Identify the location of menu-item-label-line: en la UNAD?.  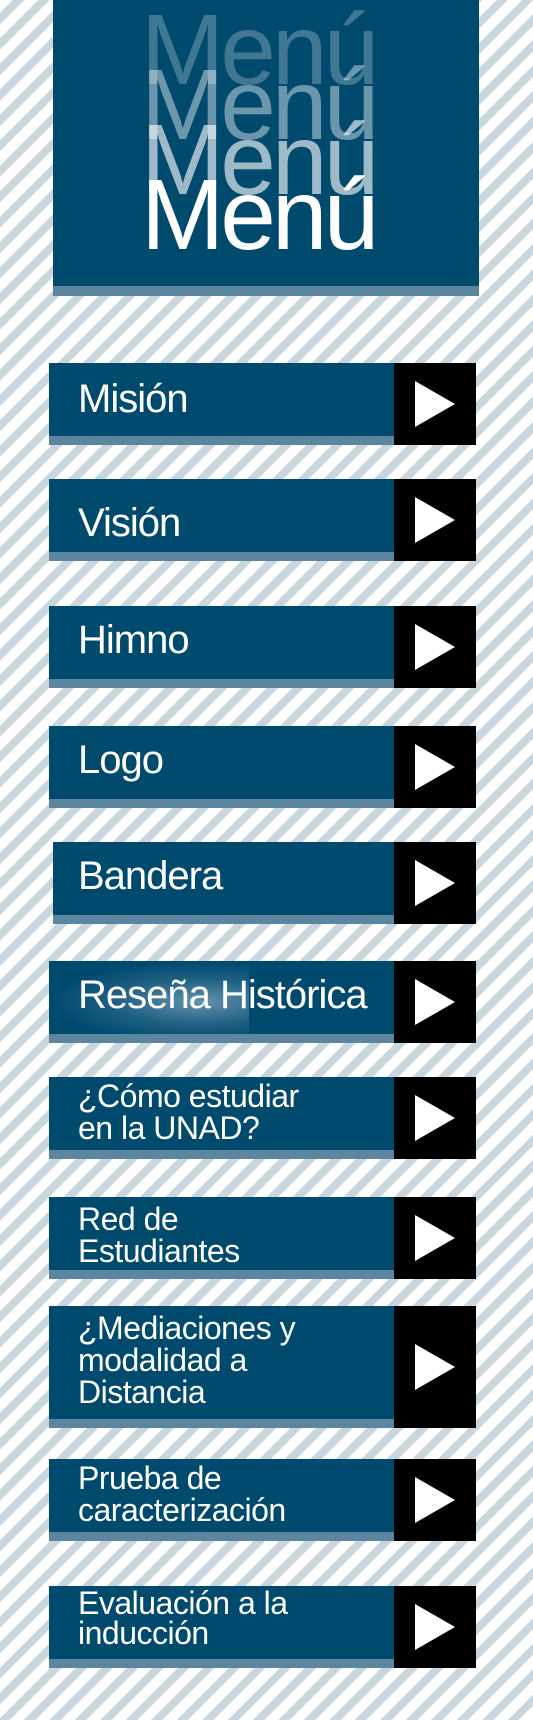
(169, 1128).